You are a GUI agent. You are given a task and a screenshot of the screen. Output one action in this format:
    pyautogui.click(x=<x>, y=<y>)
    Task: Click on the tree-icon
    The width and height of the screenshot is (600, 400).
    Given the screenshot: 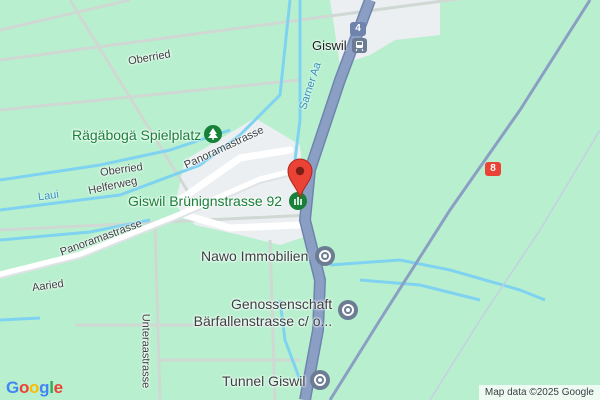 What is the action you would take?
    pyautogui.click(x=213, y=134)
    